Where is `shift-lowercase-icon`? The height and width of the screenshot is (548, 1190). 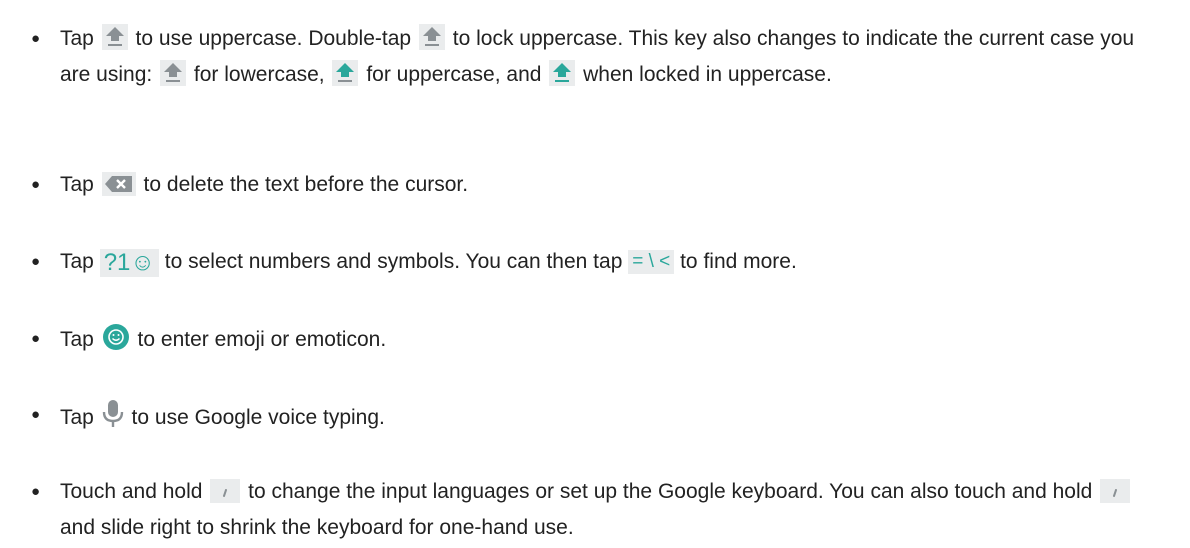
shift-lowercase-icon is located at coordinates (173, 77).